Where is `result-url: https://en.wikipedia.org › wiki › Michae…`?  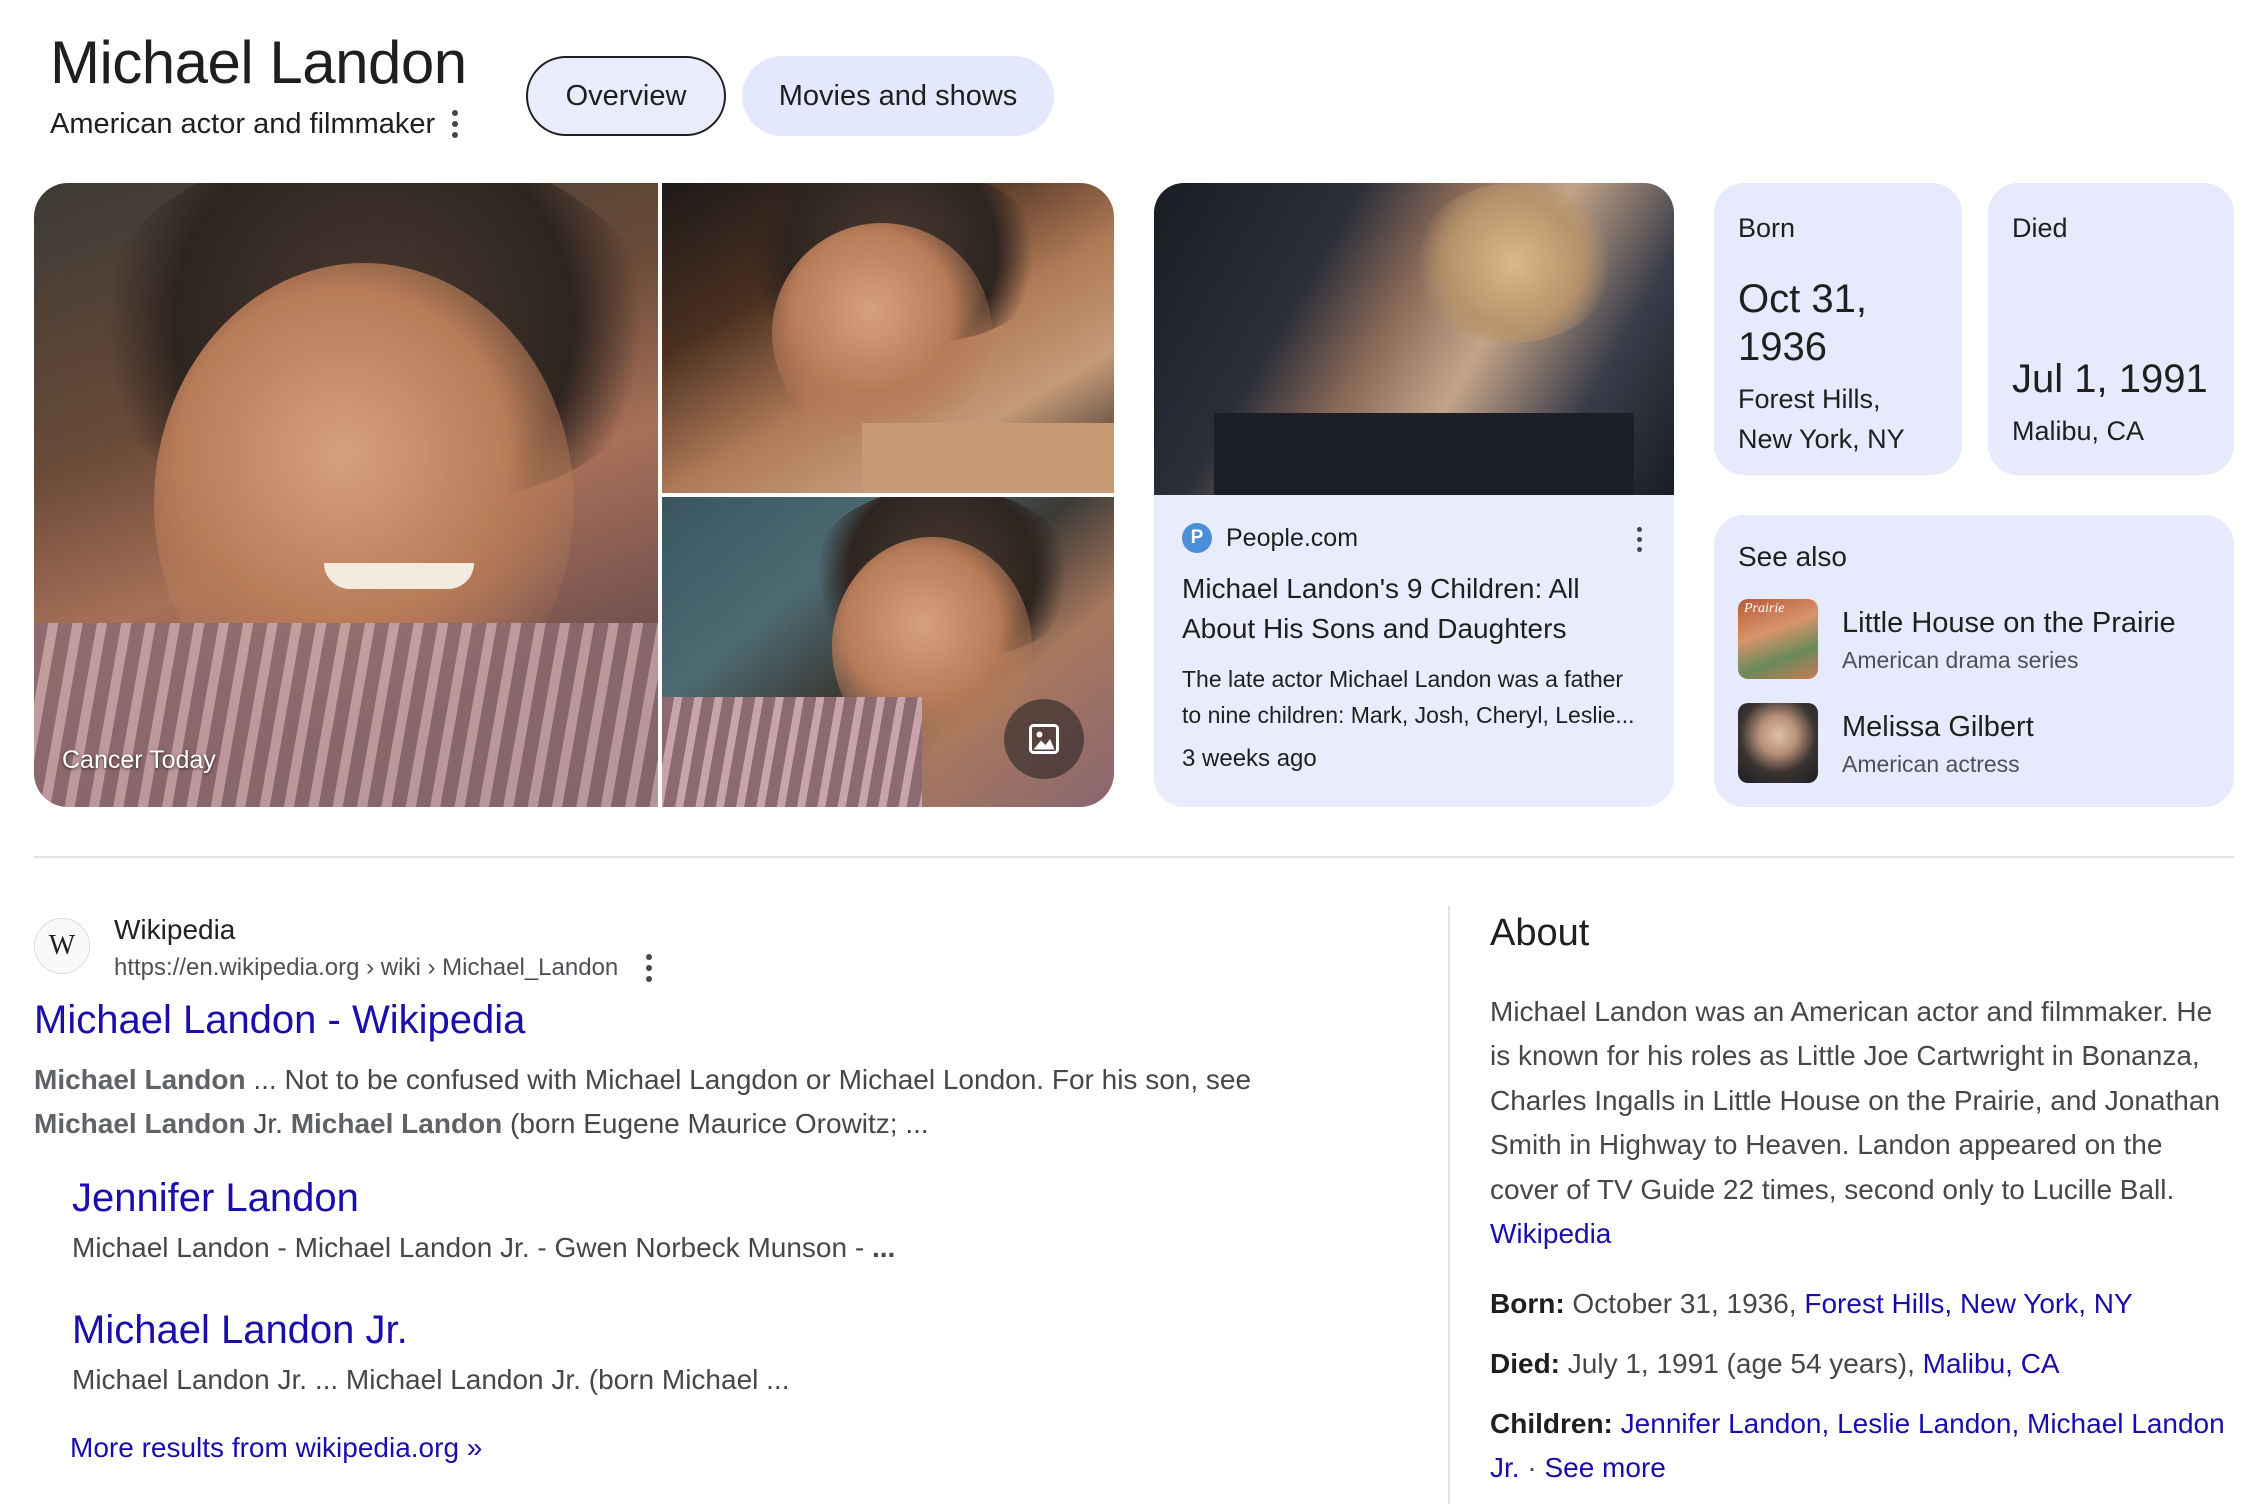 result-url: https://en.wikipedia.org › wiki › Michae… is located at coordinates (366, 968).